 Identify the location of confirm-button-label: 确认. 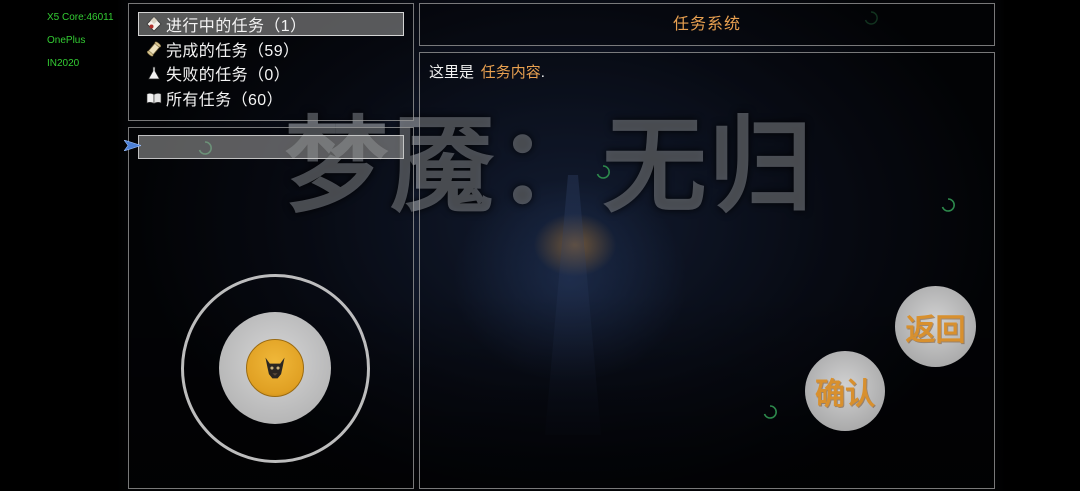
(845, 394).